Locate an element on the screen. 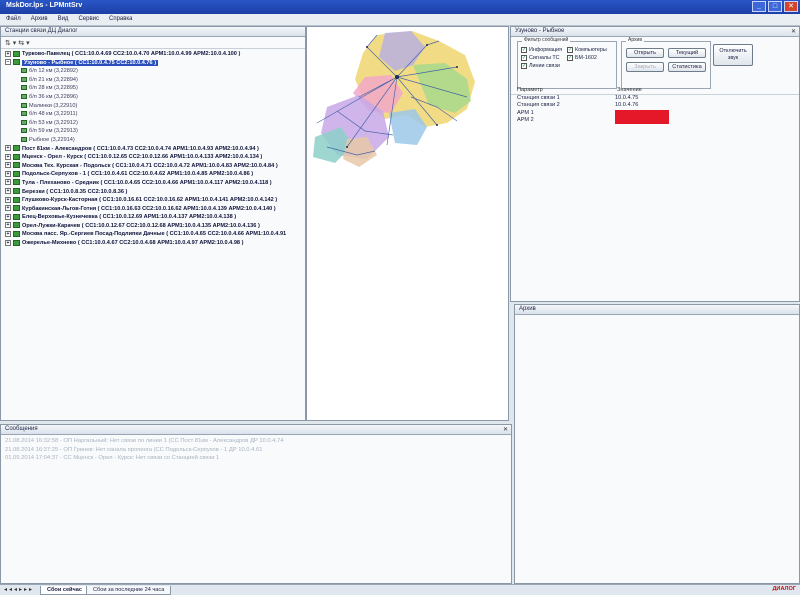 The height and width of the screenshot is (595, 800). filter-checkbox: ✓ Сигналы ТС is located at coordinates (543, 58).